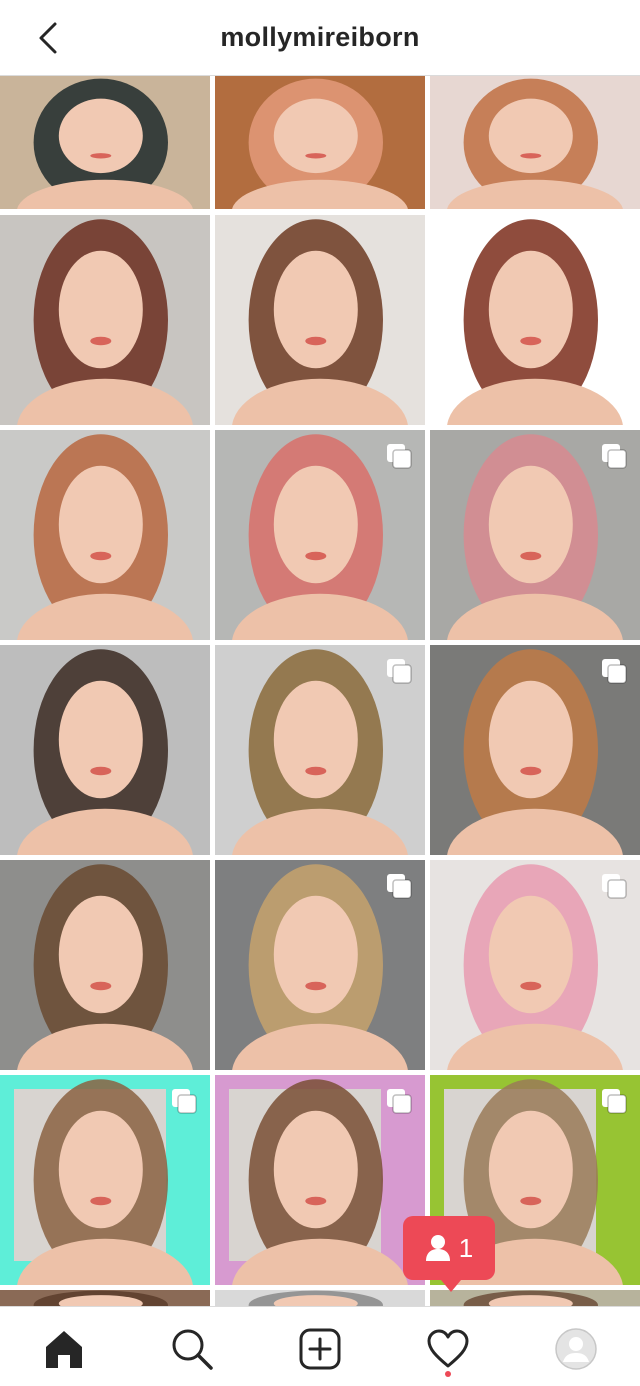 The height and width of the screenshot is (1386, 640). I want to click on bottom-navigation, so click(320, 1346).